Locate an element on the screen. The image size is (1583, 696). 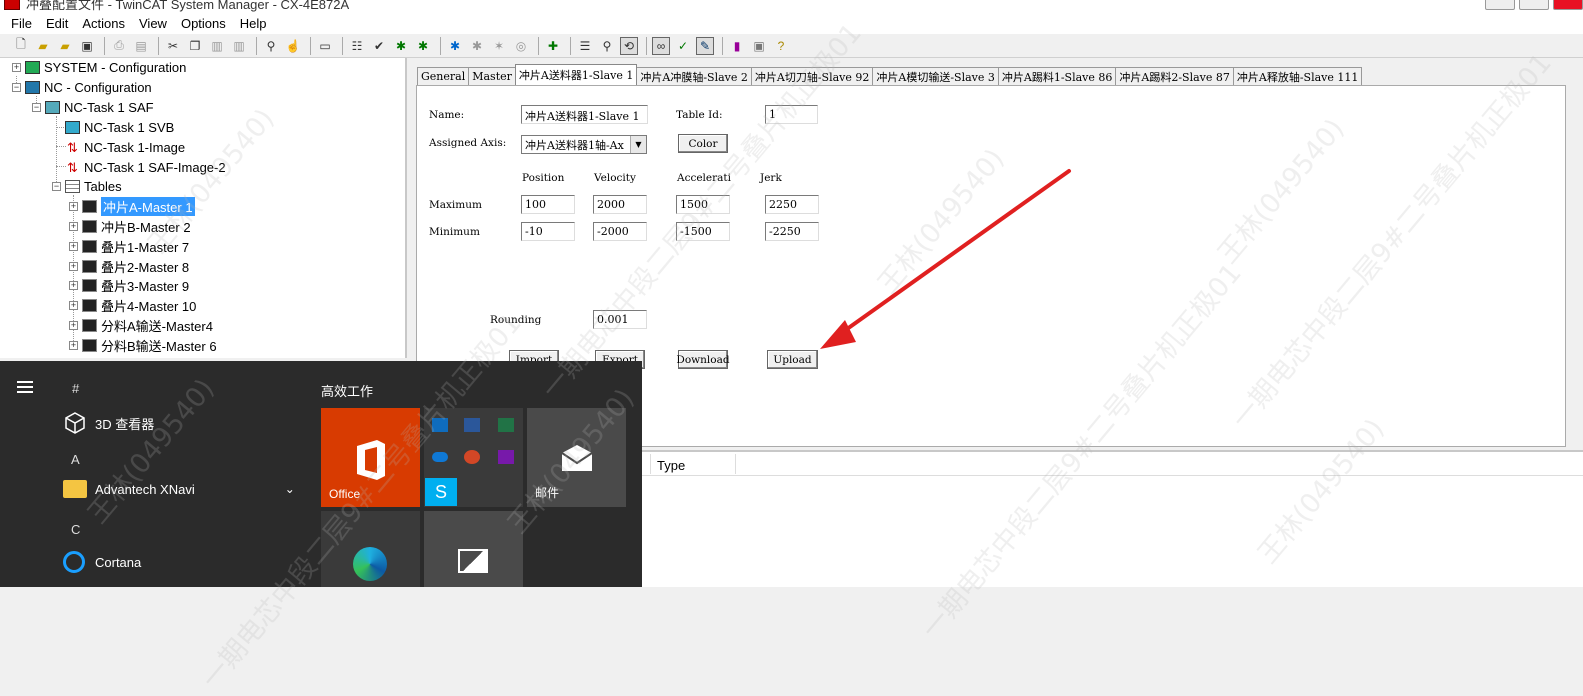
tile-edge is located at coordinates (370, 549).